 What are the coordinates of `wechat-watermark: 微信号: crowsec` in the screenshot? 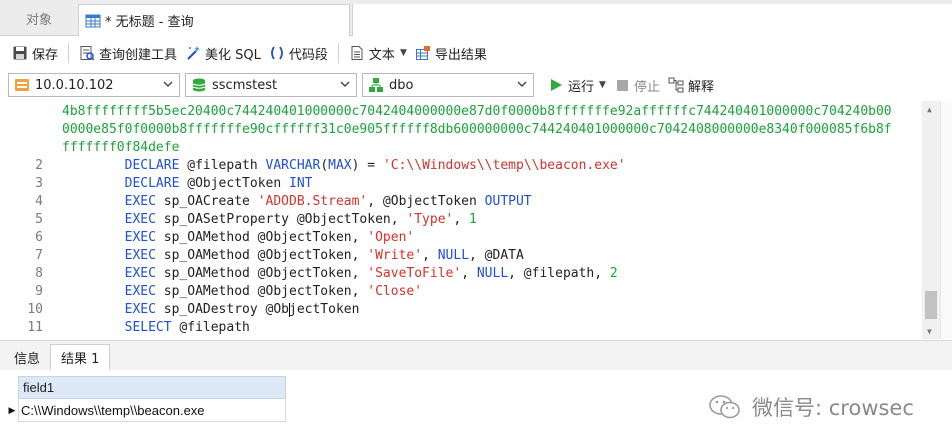 It's located at (811, 407).